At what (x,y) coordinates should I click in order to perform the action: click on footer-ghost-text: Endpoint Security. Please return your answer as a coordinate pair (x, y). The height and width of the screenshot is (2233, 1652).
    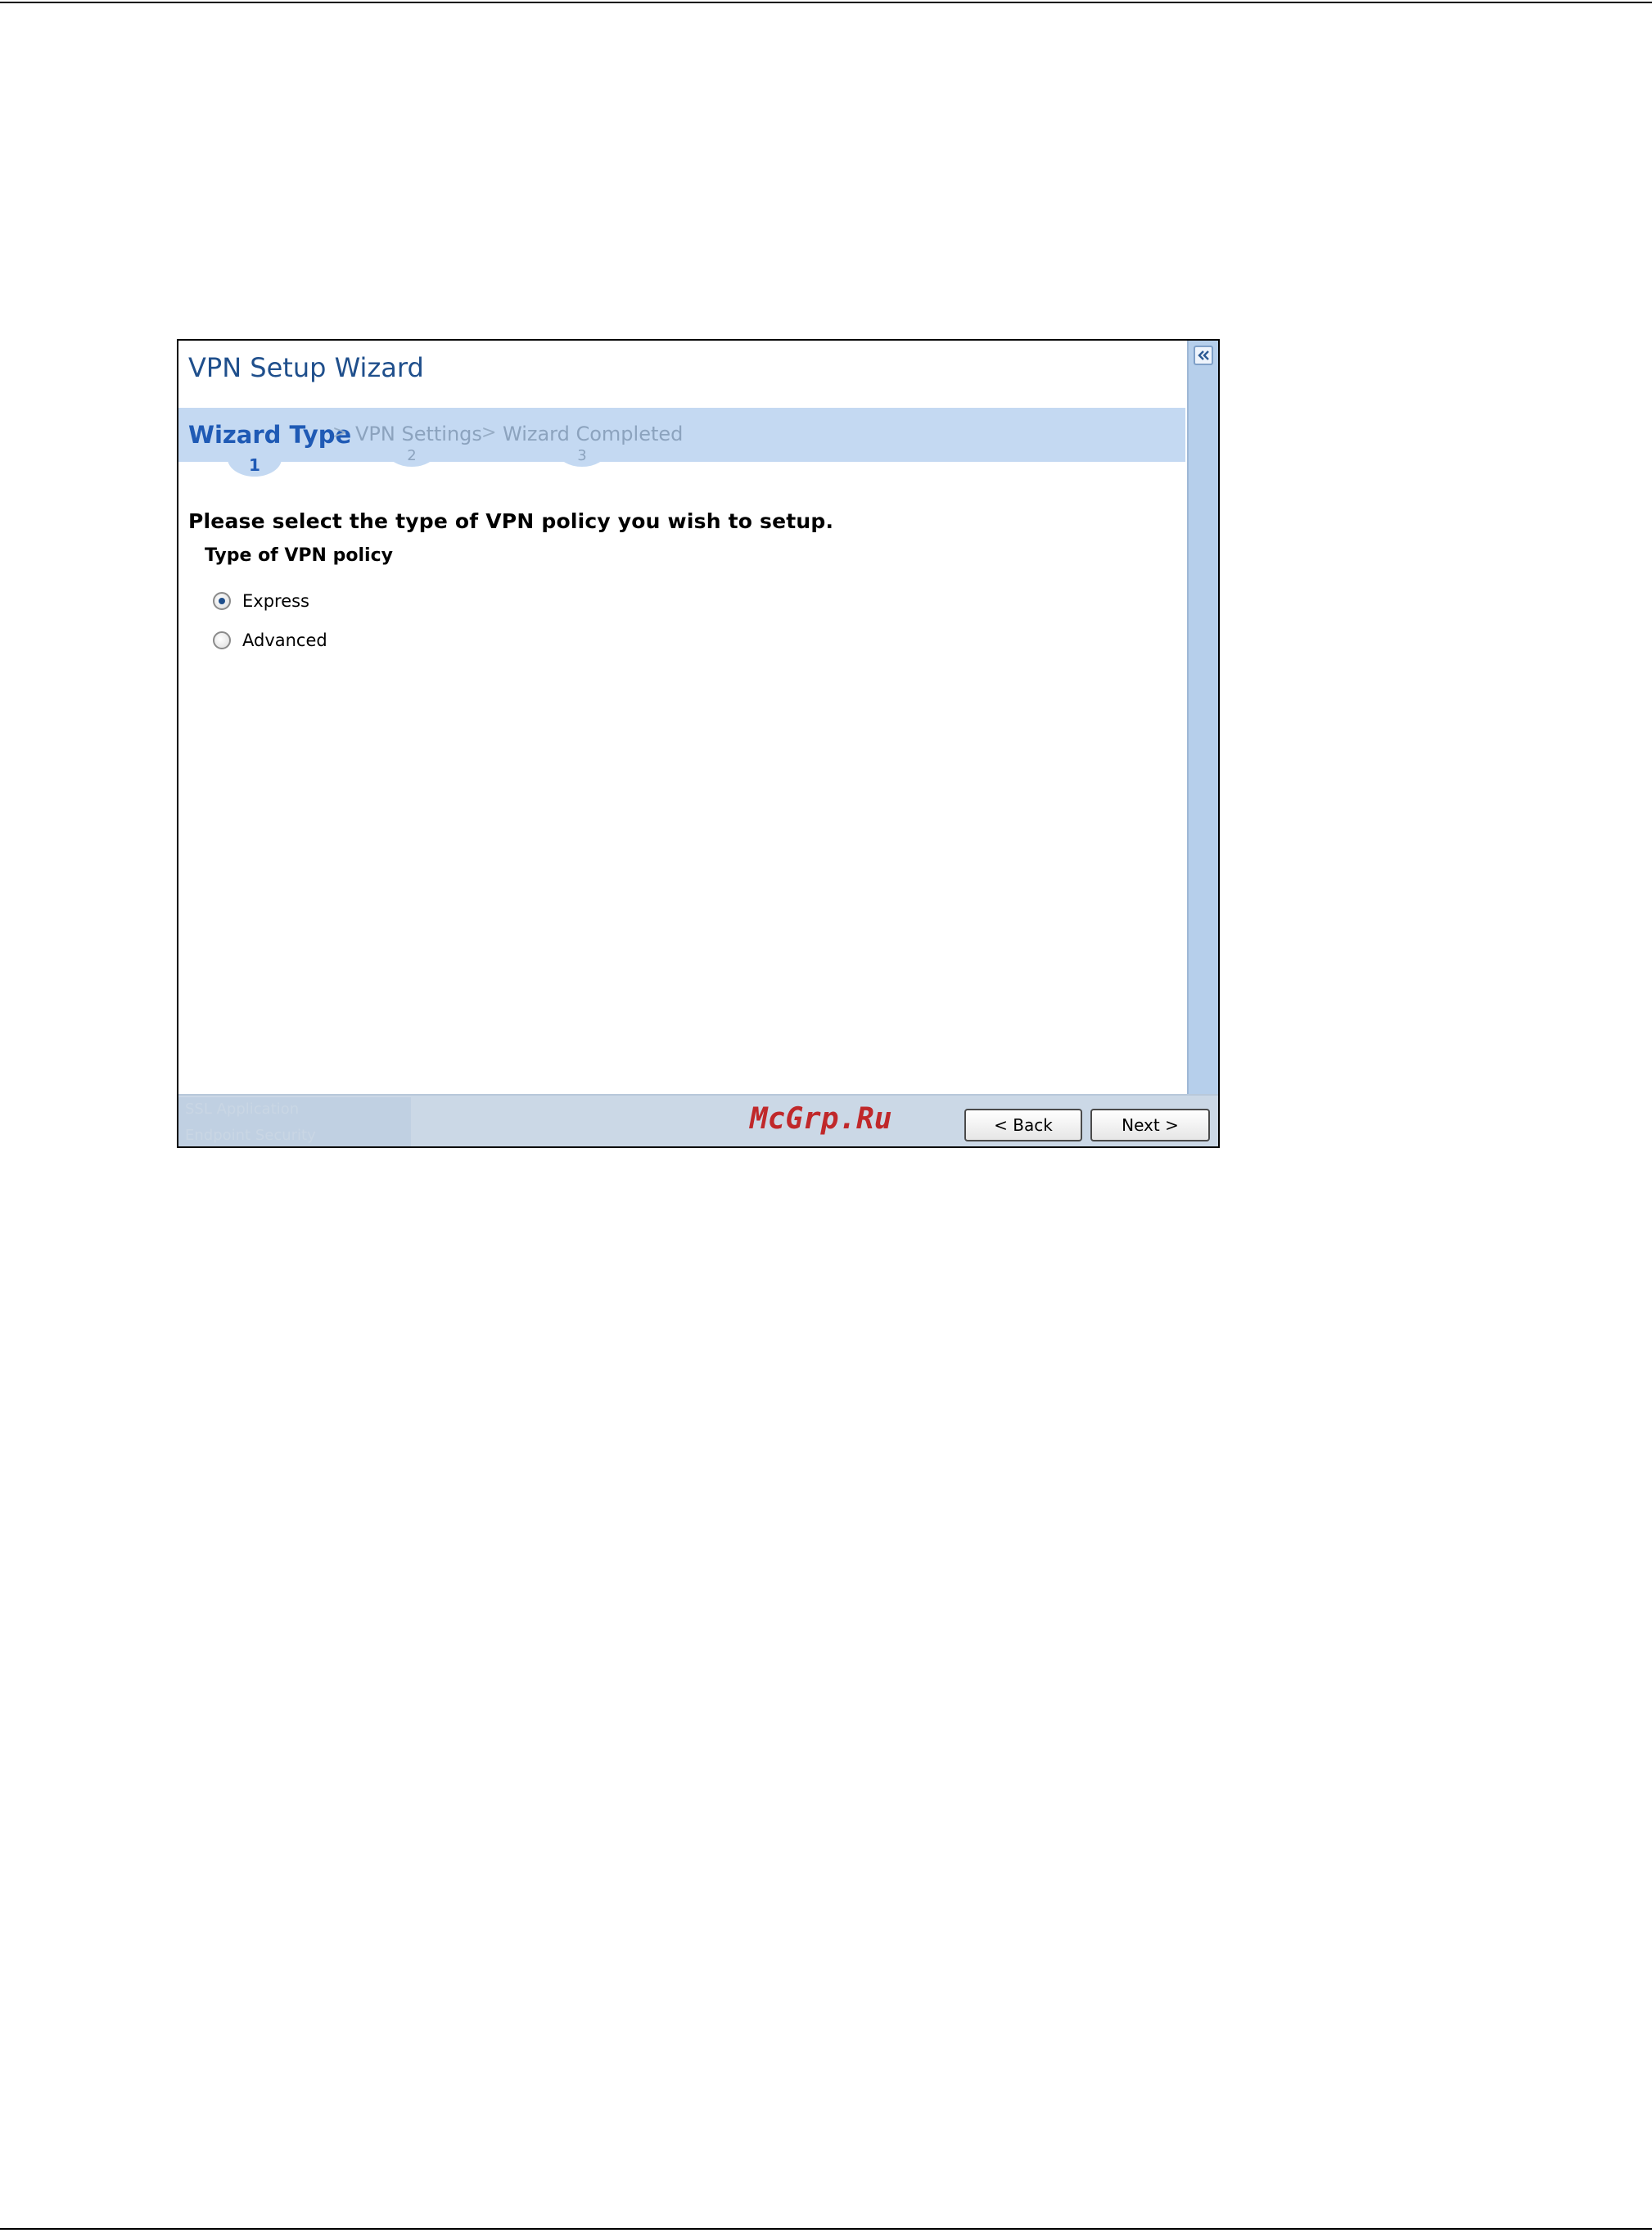
    Looking at the image, I should click on (250, 1136).